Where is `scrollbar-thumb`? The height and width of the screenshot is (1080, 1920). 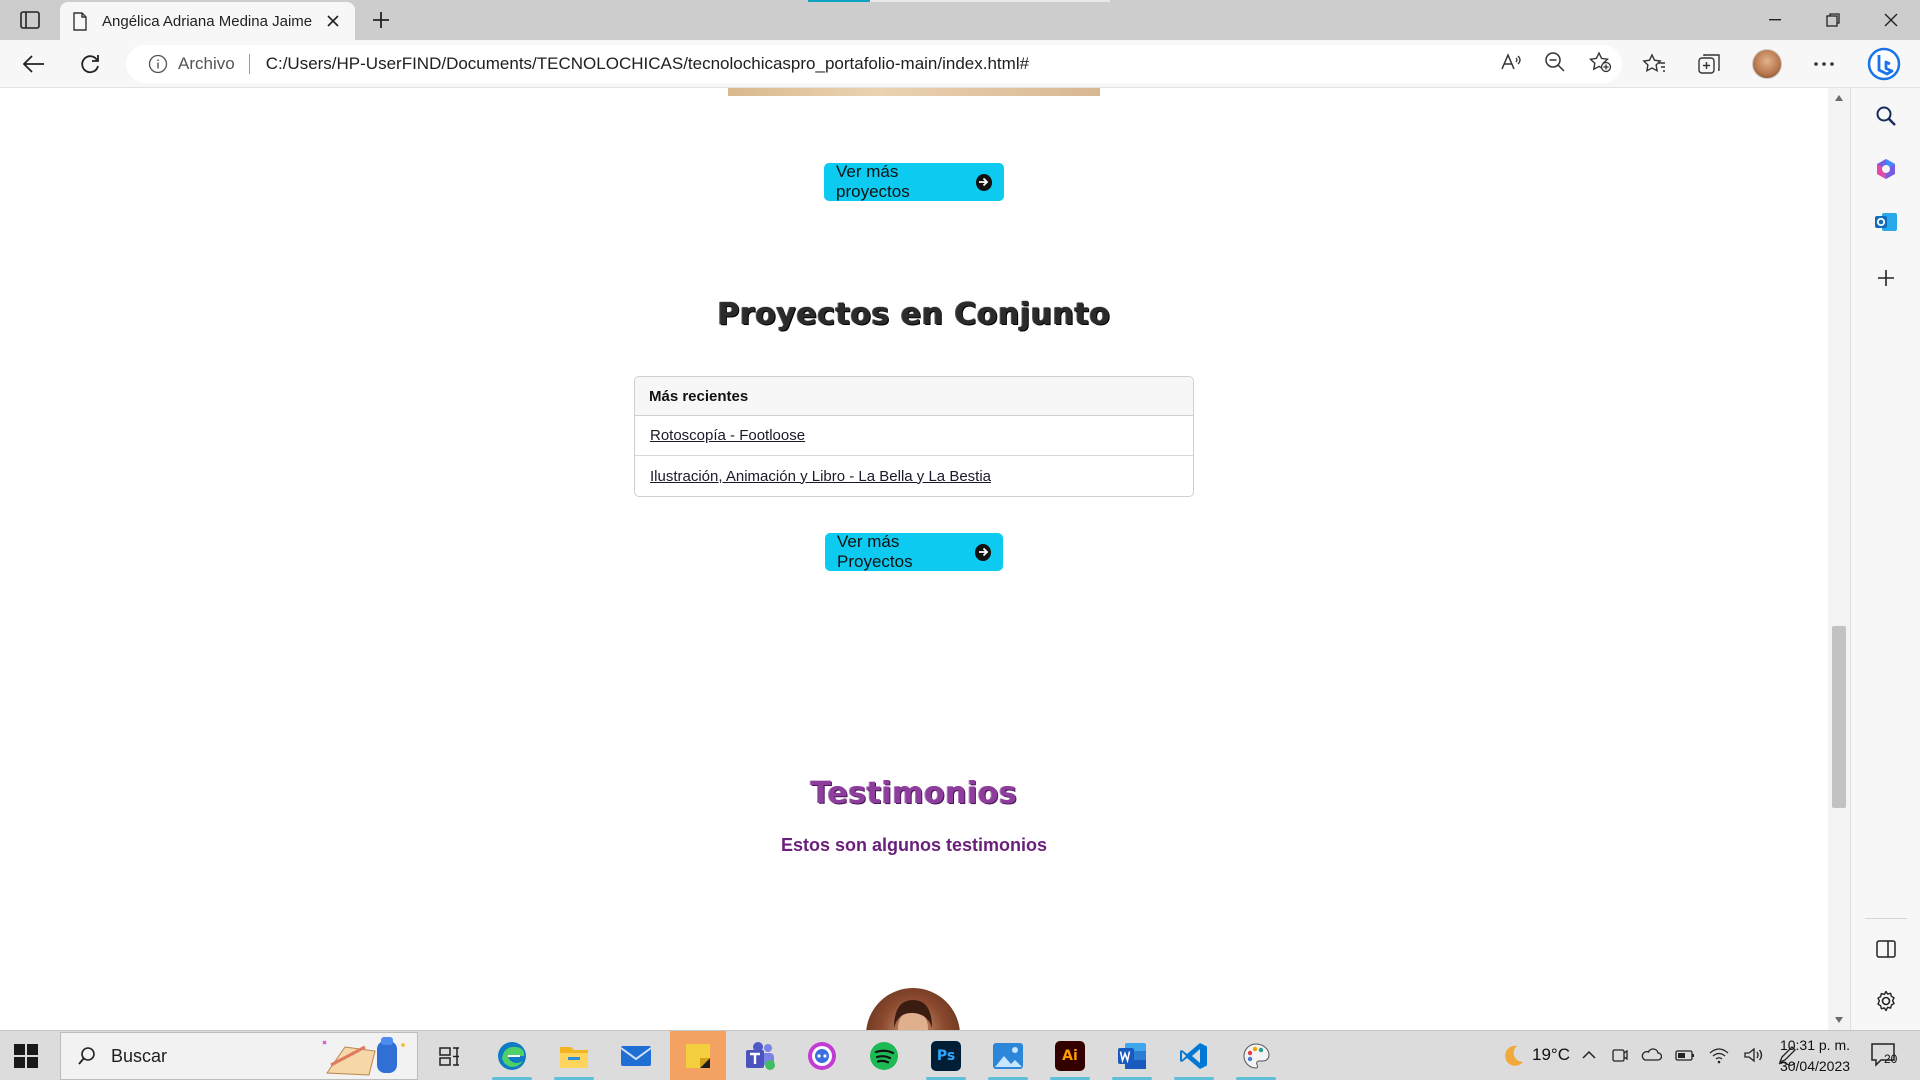 scrollbar-thumb is located at coordinates (1839, 717).